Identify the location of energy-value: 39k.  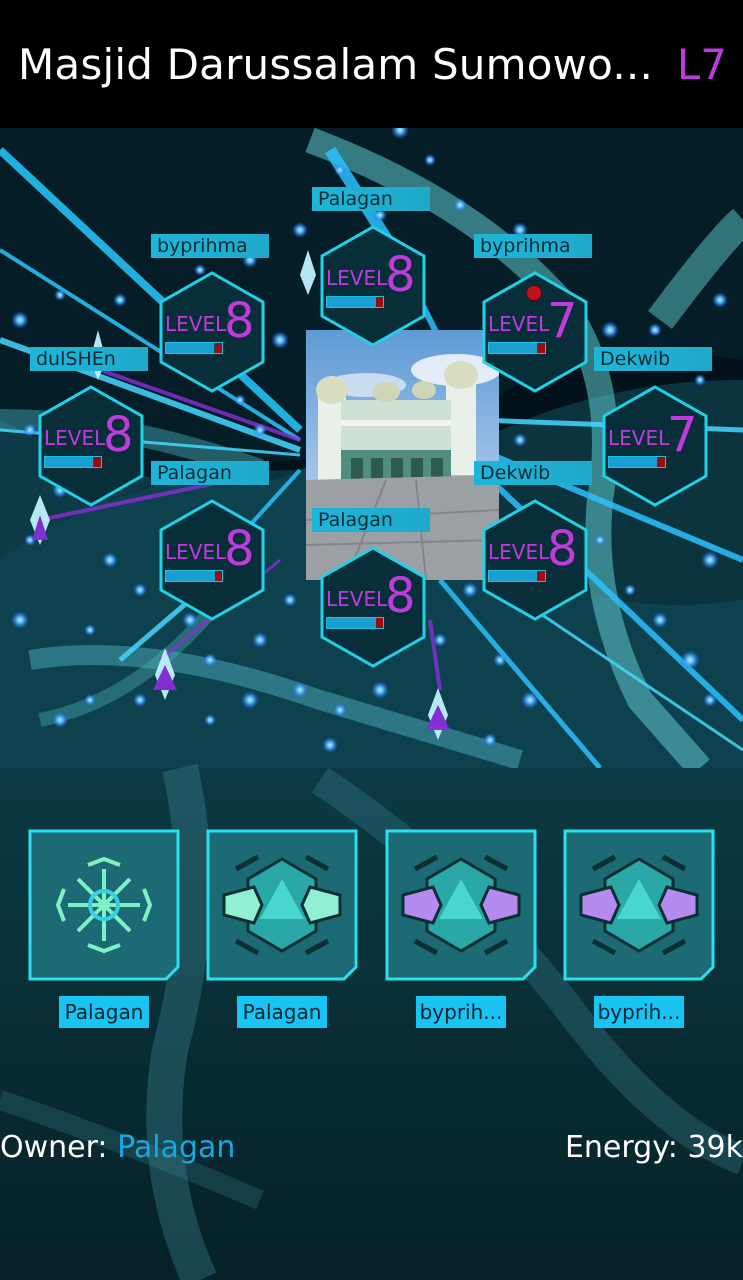
(715, 1147).